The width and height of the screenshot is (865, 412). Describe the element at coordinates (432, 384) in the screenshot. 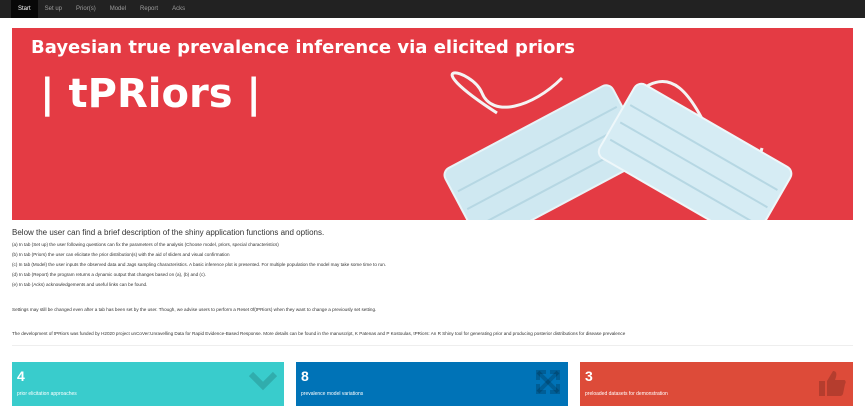

I see `value-box-models: 8 prevalence model variations` at that location.